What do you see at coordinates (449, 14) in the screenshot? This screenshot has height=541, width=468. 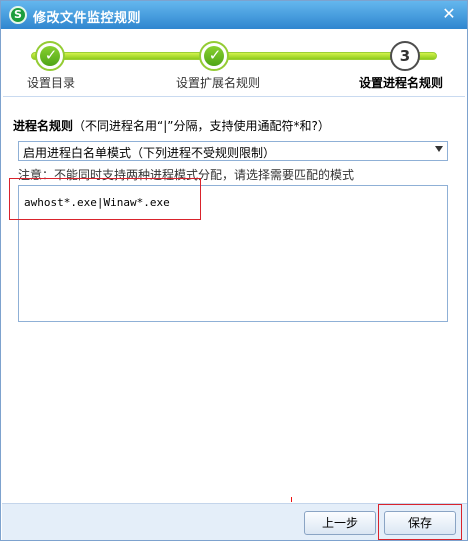 I see `close-icon: ✕` at bounding box center [449, 14].